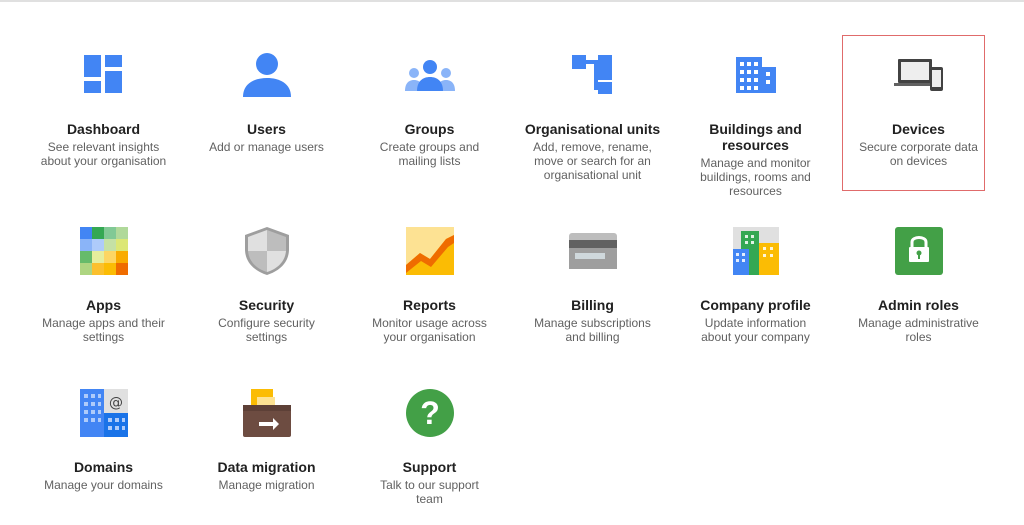  What do you see at coordinates (592, 305) in the screenshot?
I see `tile-title: Billing` at bounding box center [592, 305].